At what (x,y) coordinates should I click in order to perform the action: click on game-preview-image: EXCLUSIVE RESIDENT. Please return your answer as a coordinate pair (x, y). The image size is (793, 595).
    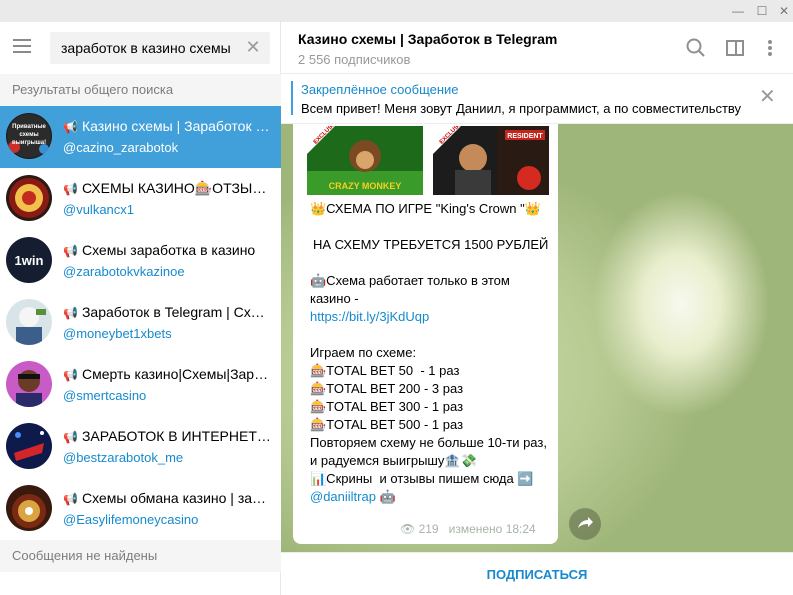
    Looking at the image, I should click on (491, 160).